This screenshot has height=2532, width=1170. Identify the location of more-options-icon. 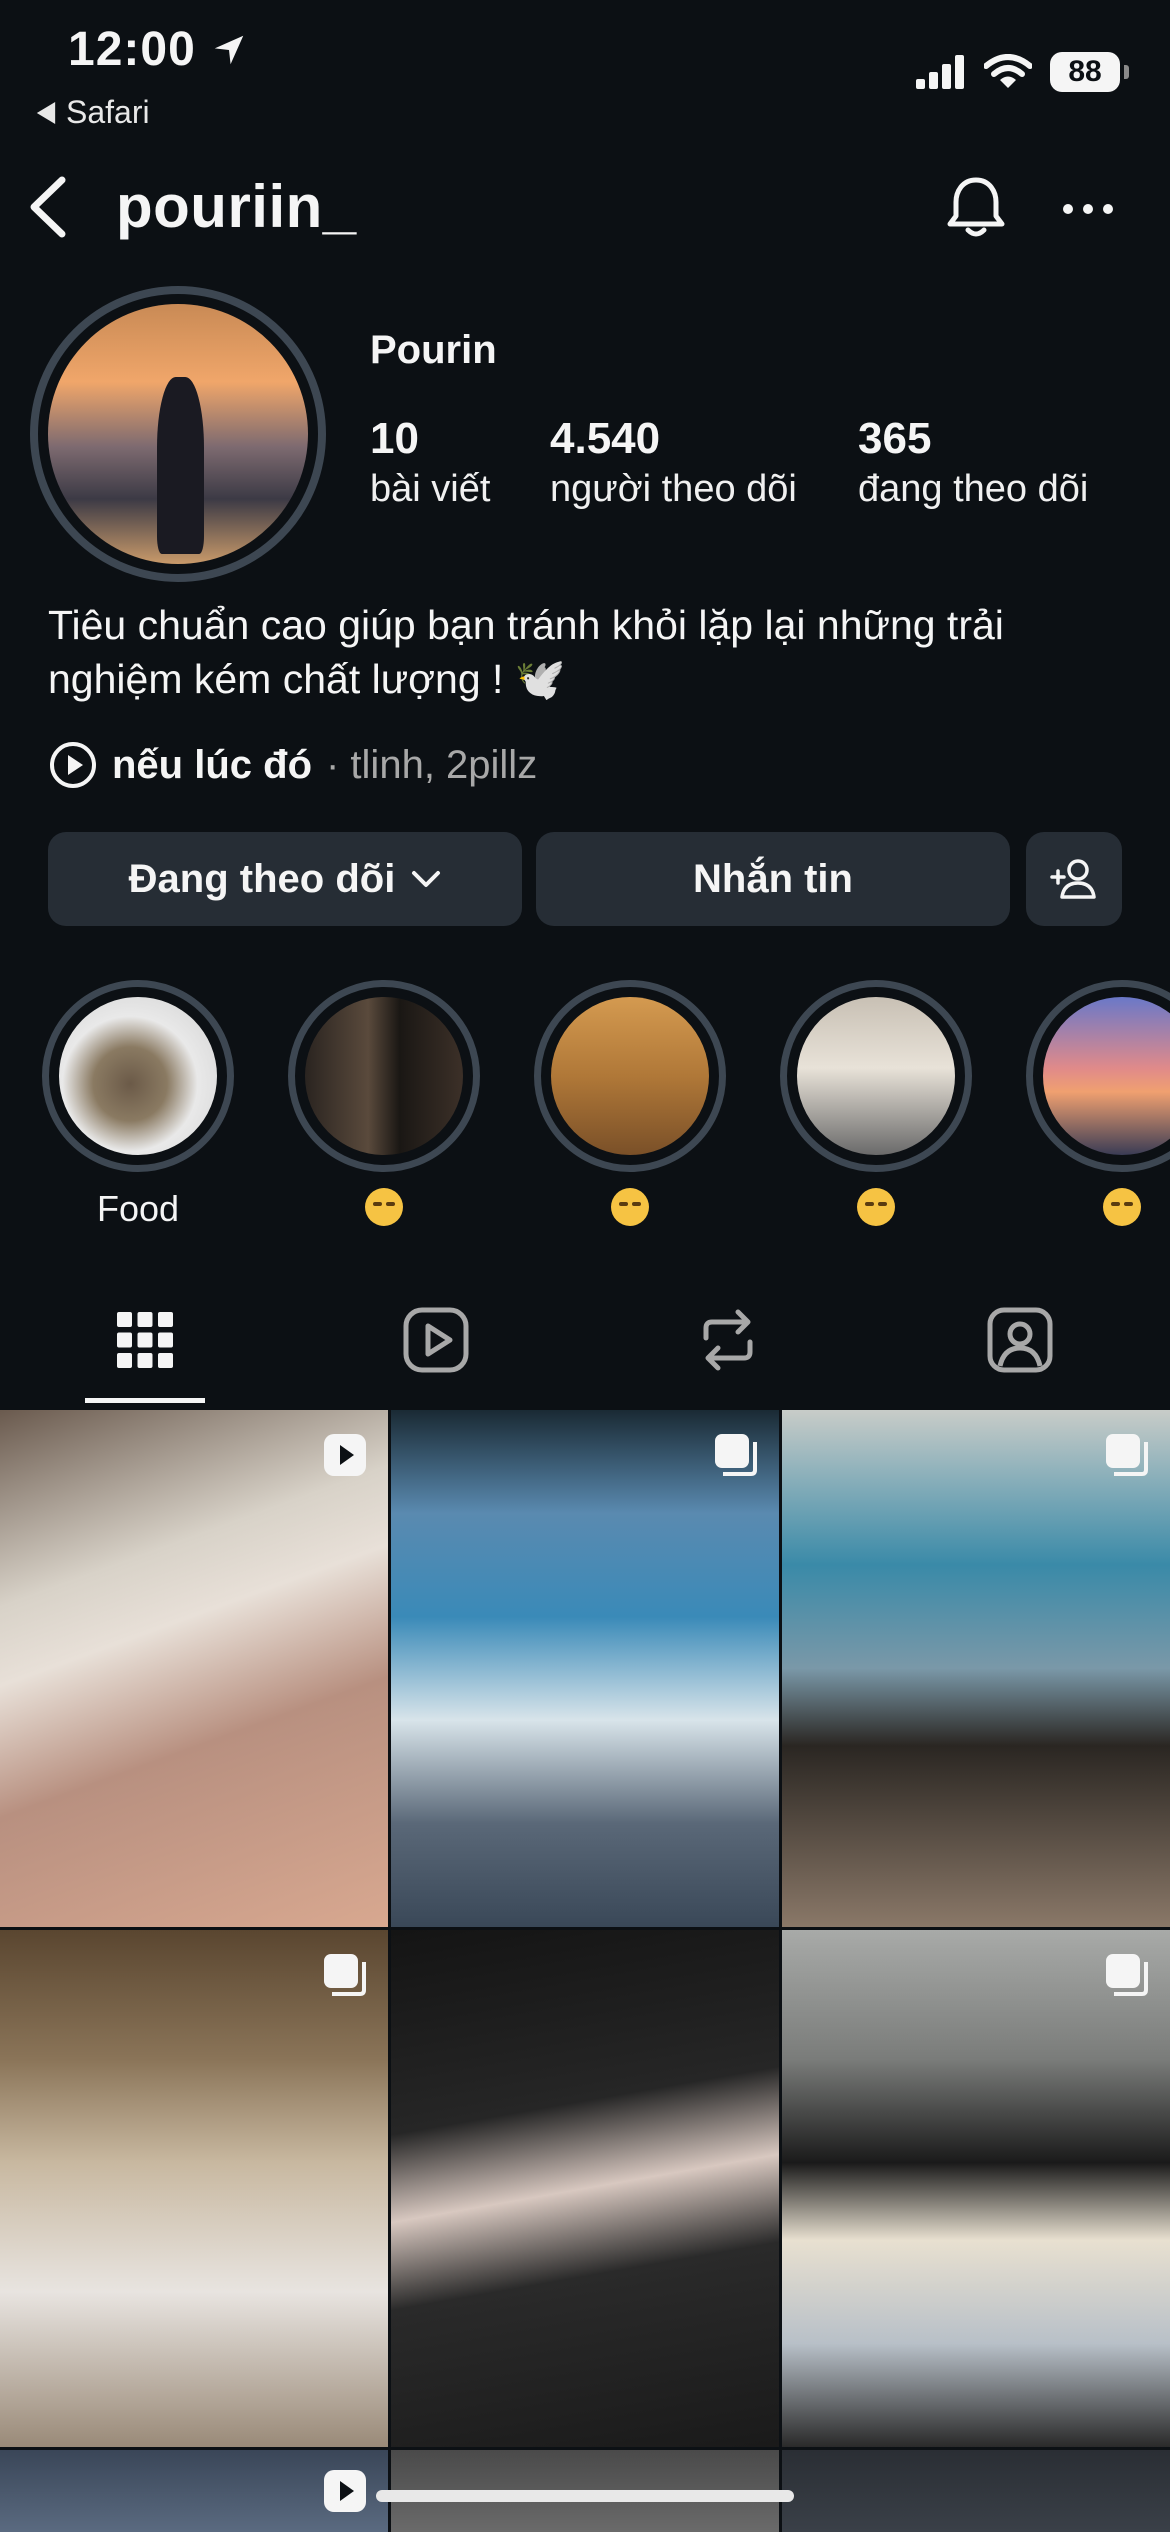
(1088, 209).